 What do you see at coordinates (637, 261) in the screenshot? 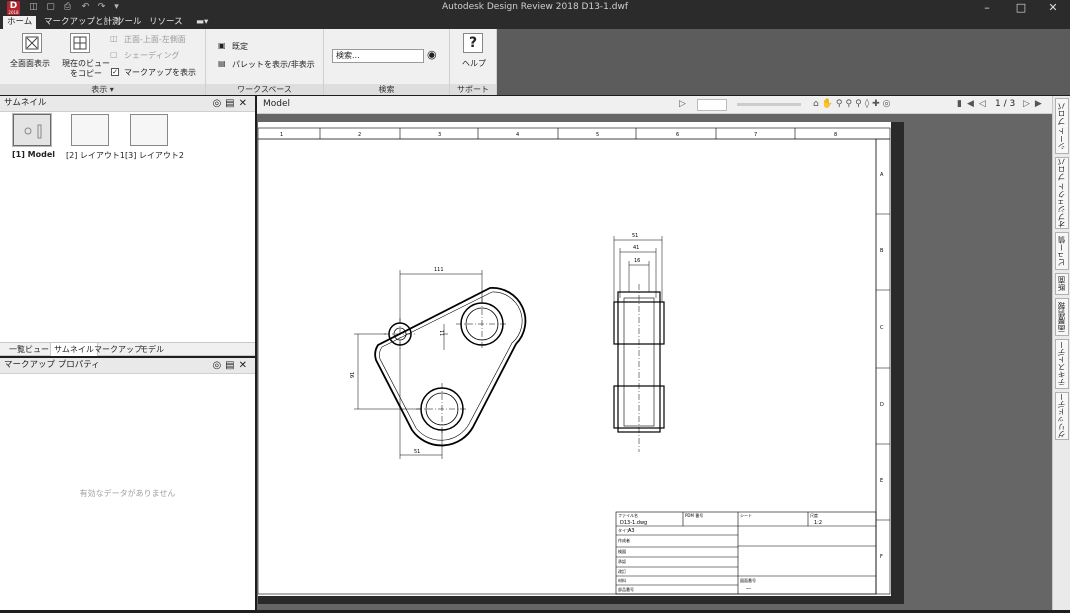
I see `dimension-text: 16` at bounding box center [637, 261].